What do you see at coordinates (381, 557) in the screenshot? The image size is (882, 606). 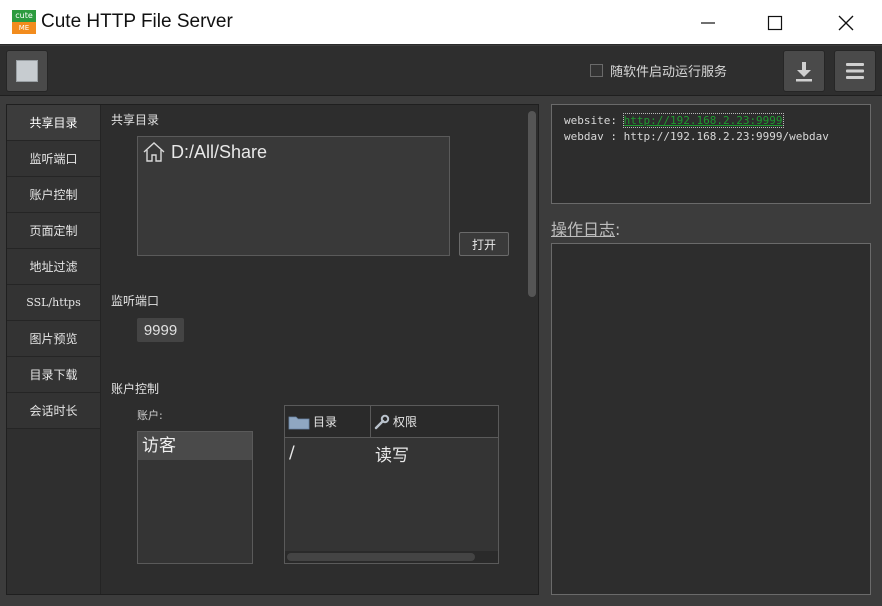 I see `scrollbar-thumb` at bounding box center [381, 557].